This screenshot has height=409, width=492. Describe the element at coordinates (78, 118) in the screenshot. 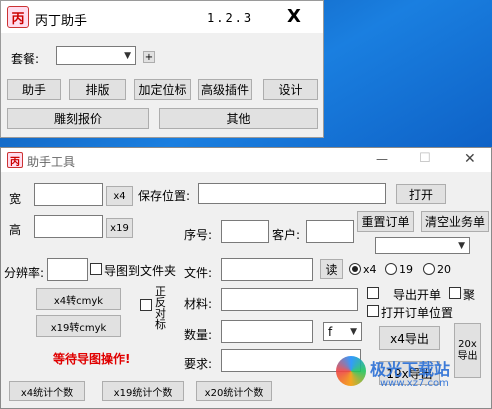

I see `engraving-quote-button: 雕刻报价` at that location.